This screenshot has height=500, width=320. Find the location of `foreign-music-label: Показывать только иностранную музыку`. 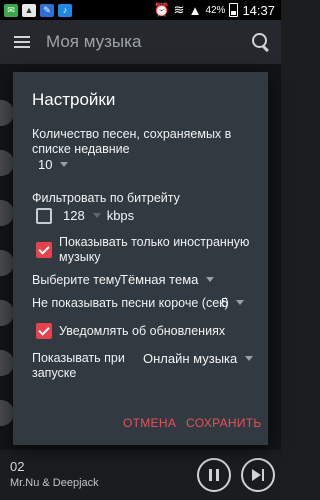

foreign-music-label: Показывать только иностранную музыку is located at coordinates (156, 250).